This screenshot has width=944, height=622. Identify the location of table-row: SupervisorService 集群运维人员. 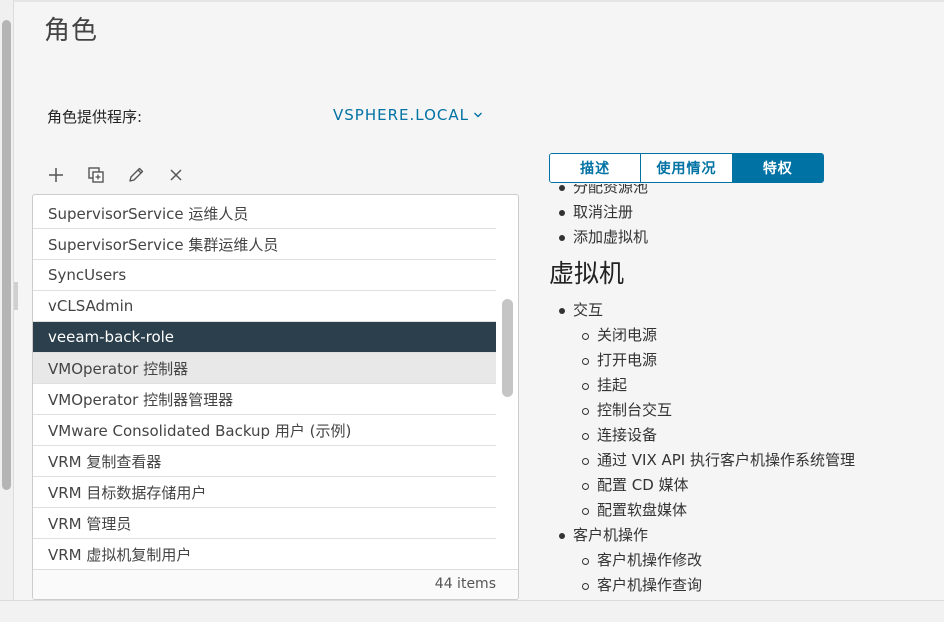
(264, 244).